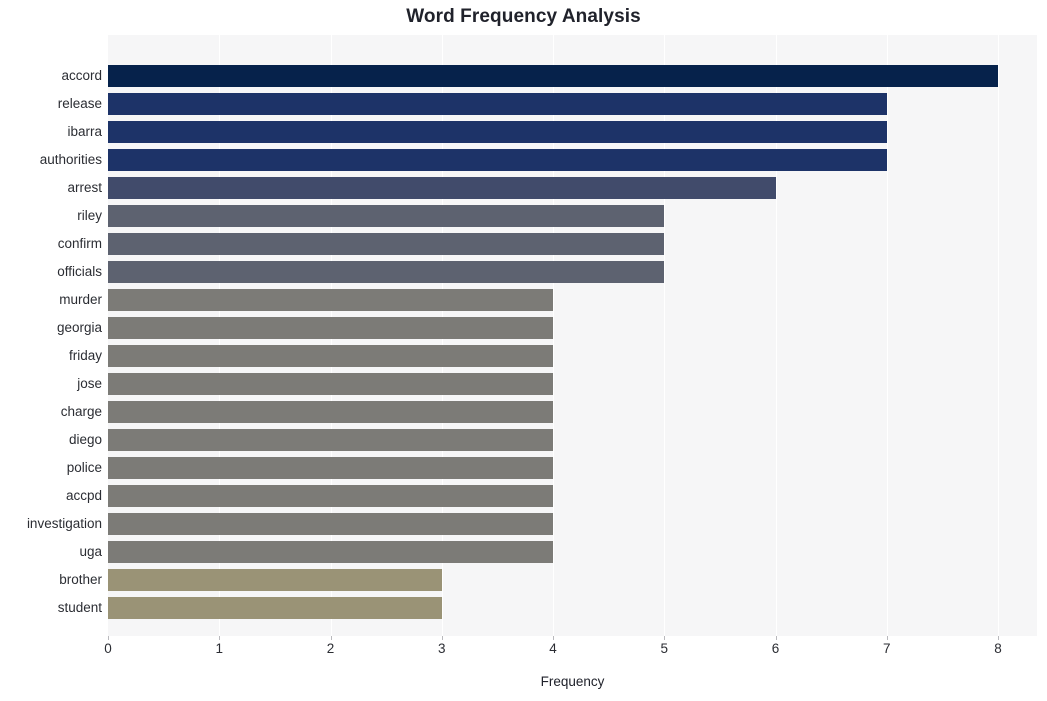 This screenshot has height=701, width=1047. I want to click on y-tick-georgia: georgia, so click(79, 327).